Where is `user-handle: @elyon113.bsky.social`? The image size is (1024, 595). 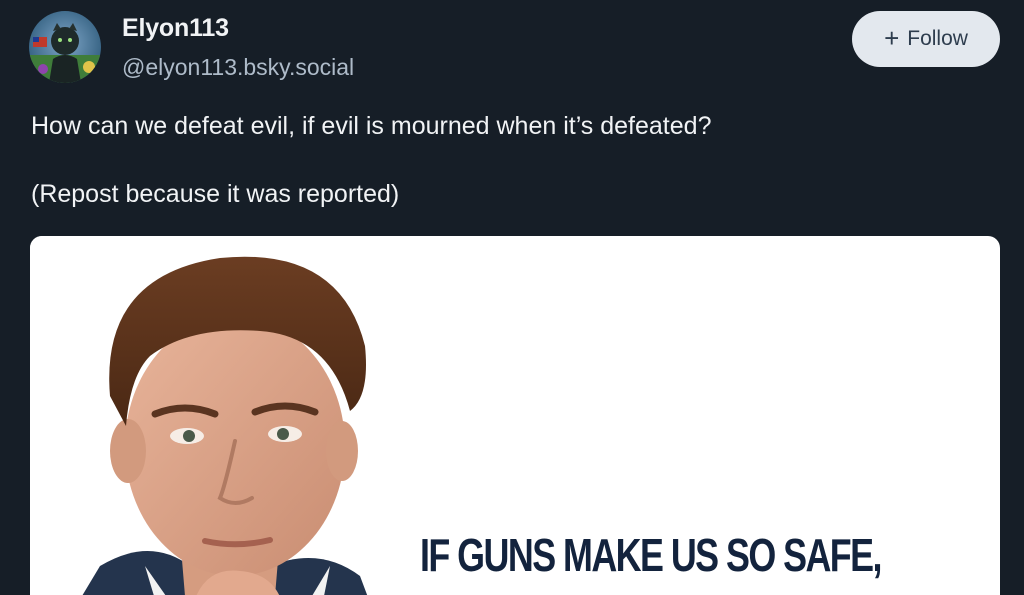
user-handle: @elyon113.bsky.social is located at coordinates (238, 67).